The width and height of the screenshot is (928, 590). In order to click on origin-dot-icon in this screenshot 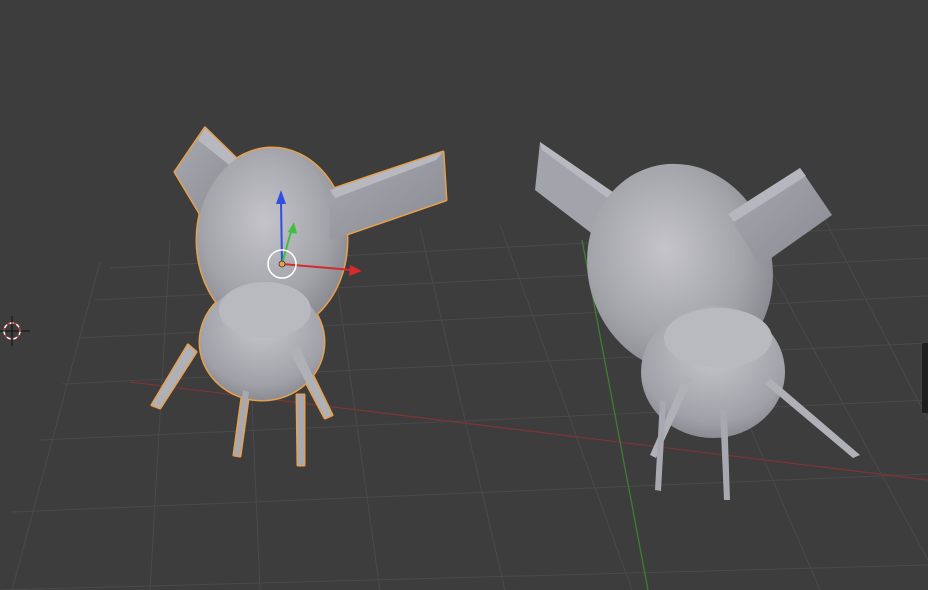, I will do `click(282, 264)`.